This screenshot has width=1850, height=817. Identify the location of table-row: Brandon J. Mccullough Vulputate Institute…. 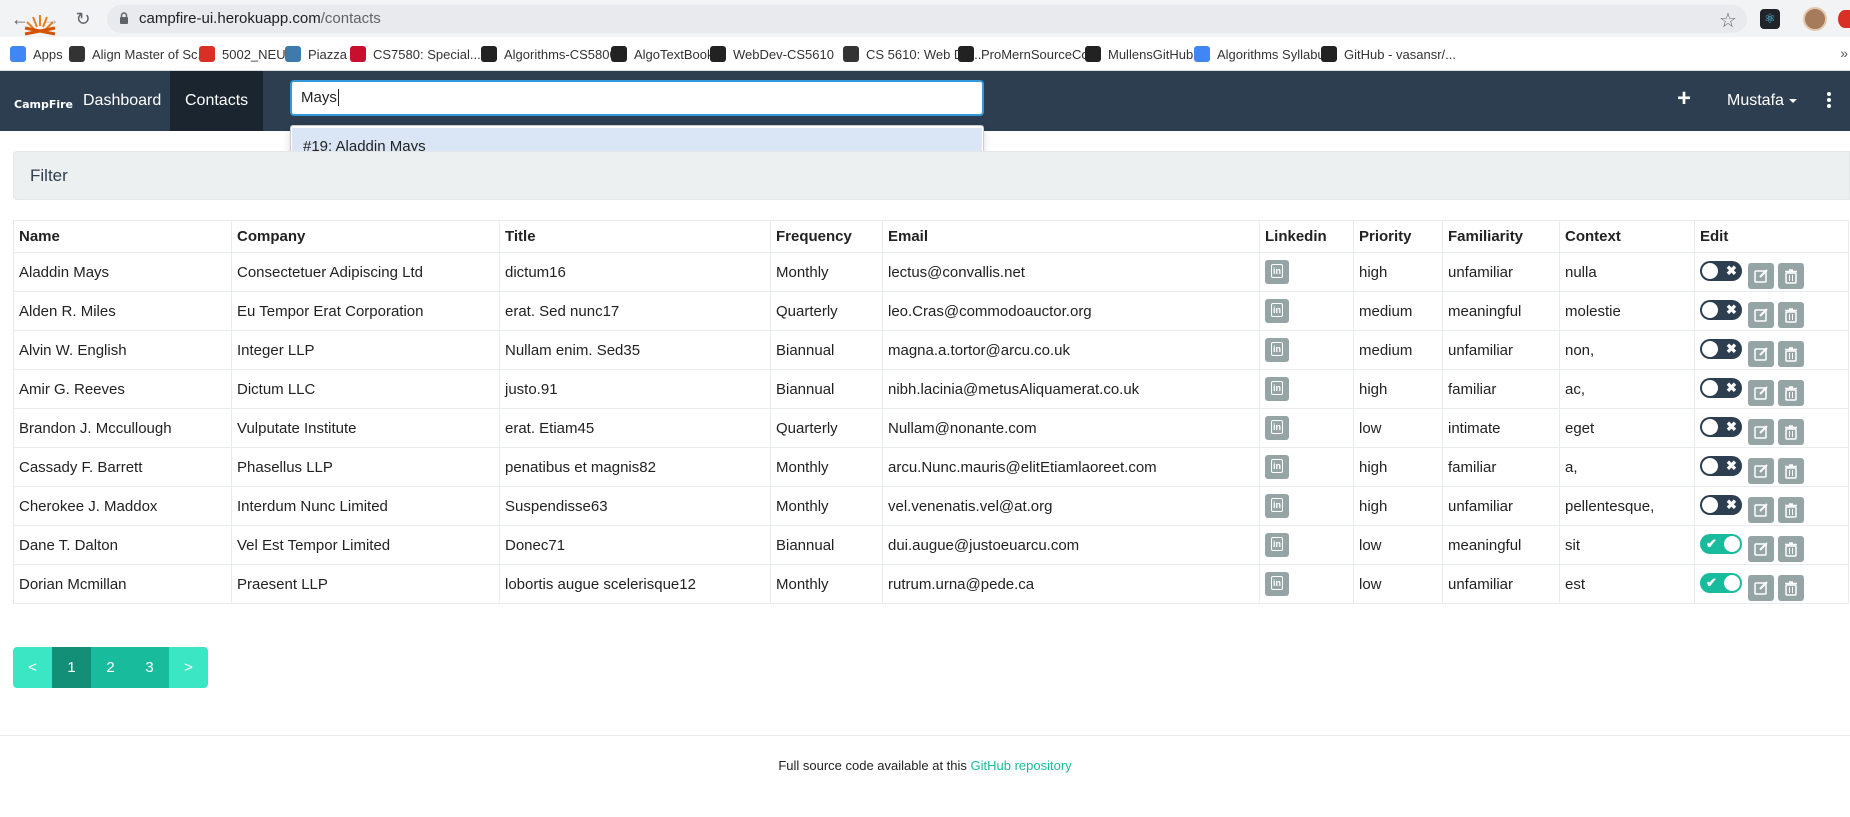
(931, 428).